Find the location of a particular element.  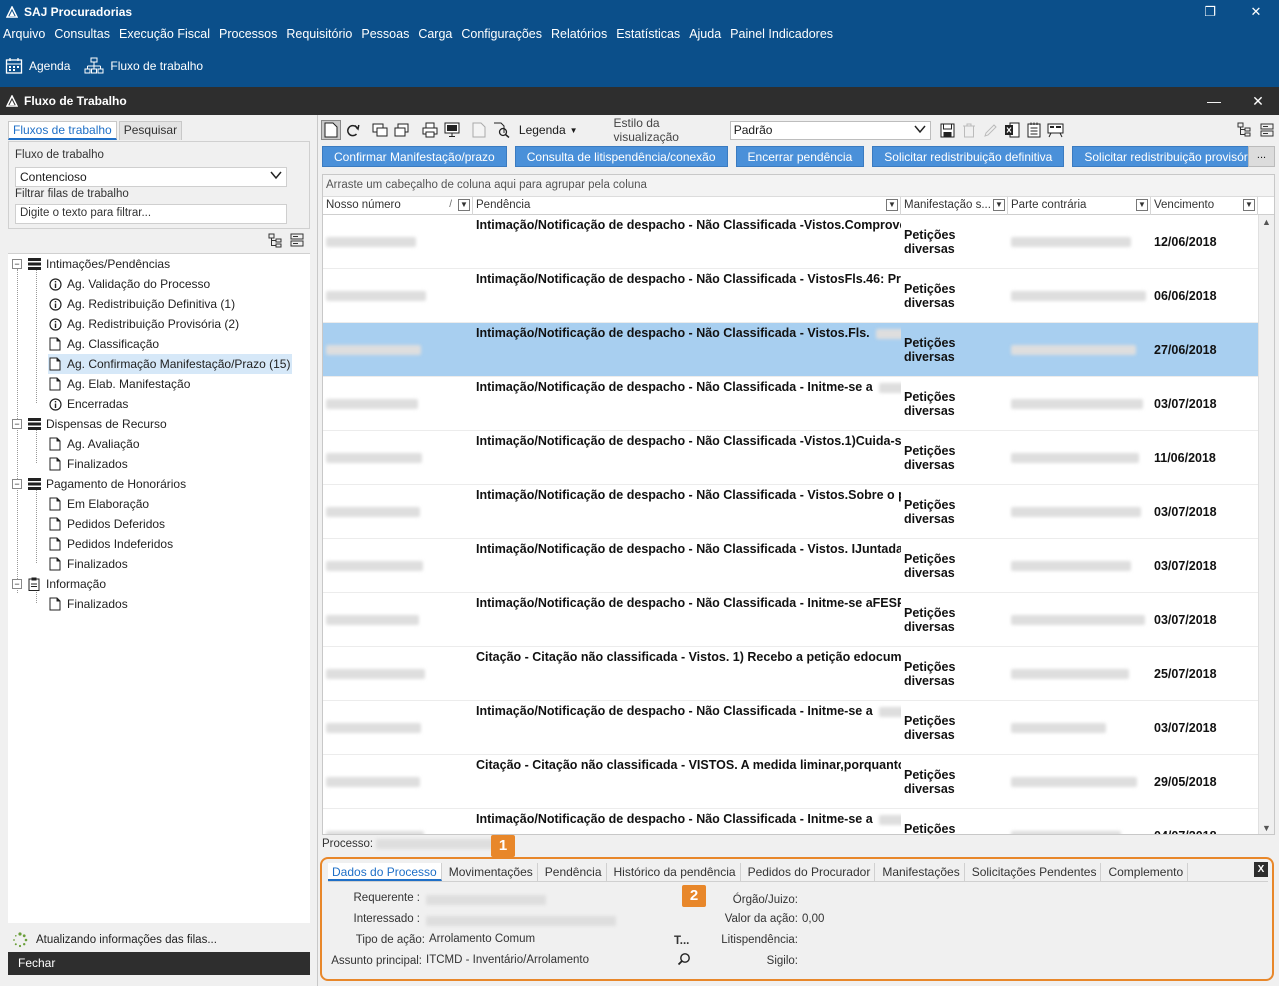

tree-item-informacao: − Informação is located at coordinates (59, 584).